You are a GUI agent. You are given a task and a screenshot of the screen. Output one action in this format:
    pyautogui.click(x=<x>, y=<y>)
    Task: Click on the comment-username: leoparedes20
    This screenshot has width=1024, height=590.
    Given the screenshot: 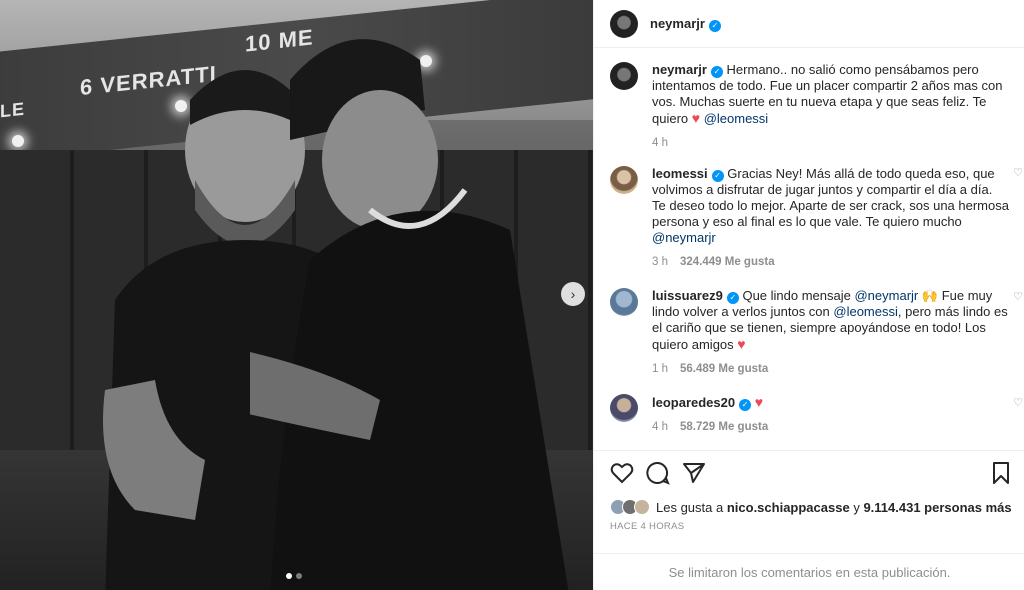 What is the action you would take?
    pyautogui.click(x=693, y=402)
    